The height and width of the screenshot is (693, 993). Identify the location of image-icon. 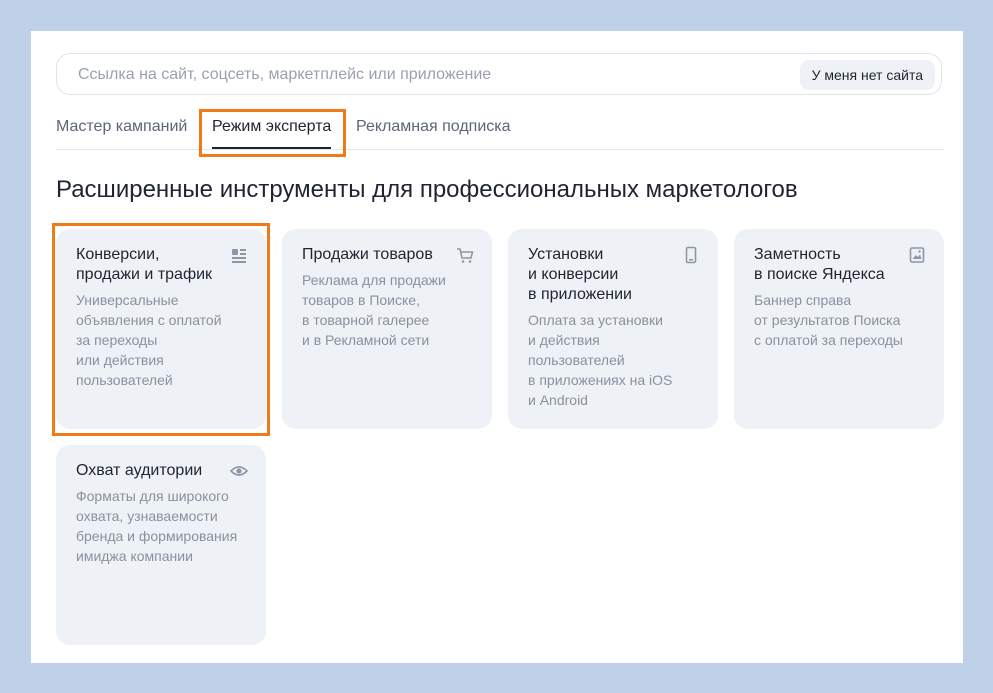
(917, 255).